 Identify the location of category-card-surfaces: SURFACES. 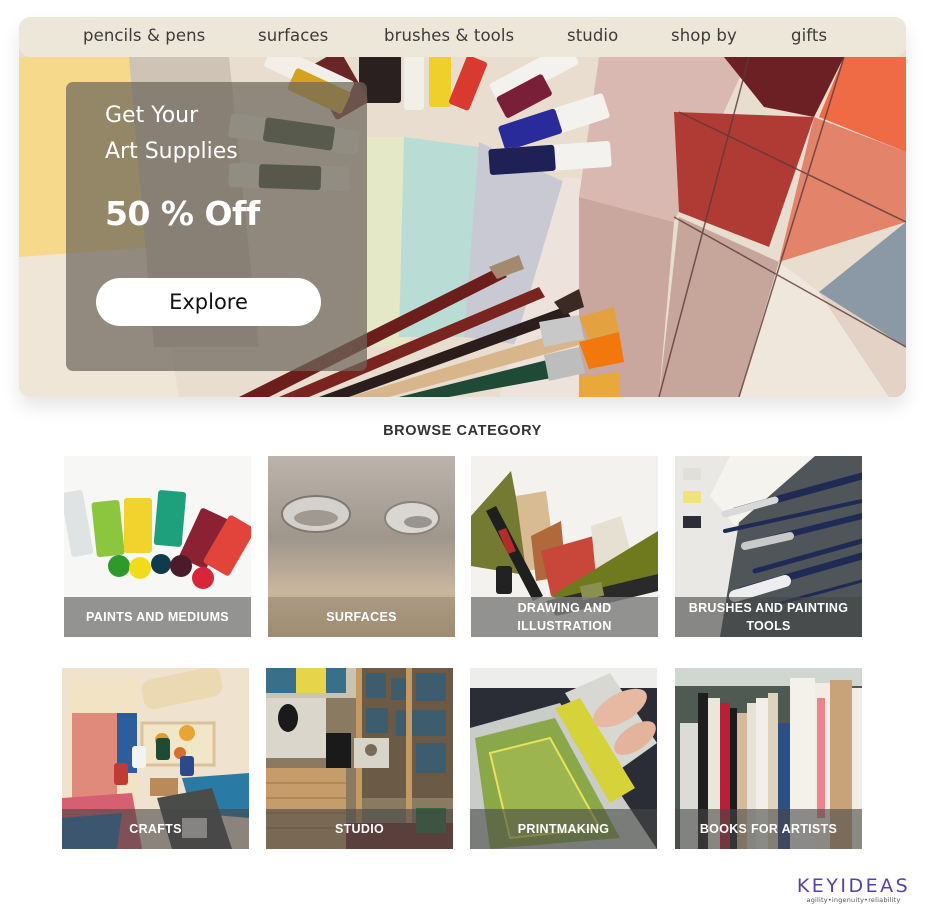
(361, 546).